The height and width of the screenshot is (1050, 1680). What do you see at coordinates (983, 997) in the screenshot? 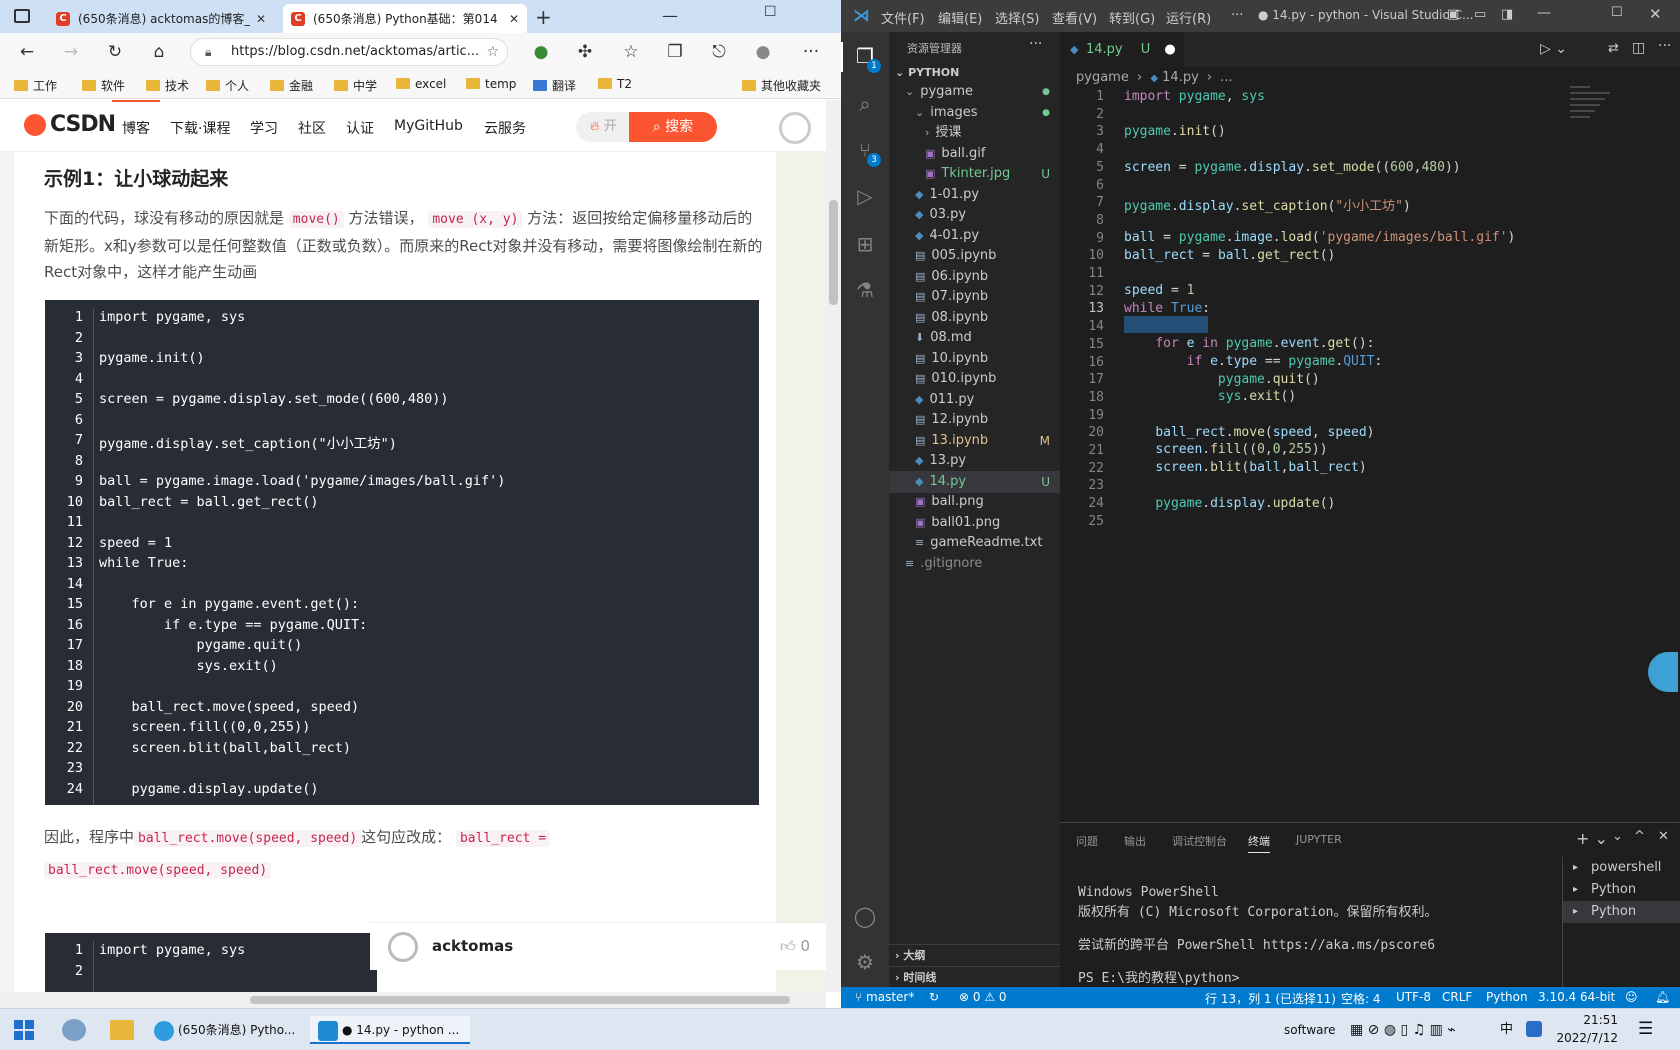
I see `problems-count: ⊗ 0 ⚠ 0` at bounding box center [983, 997].